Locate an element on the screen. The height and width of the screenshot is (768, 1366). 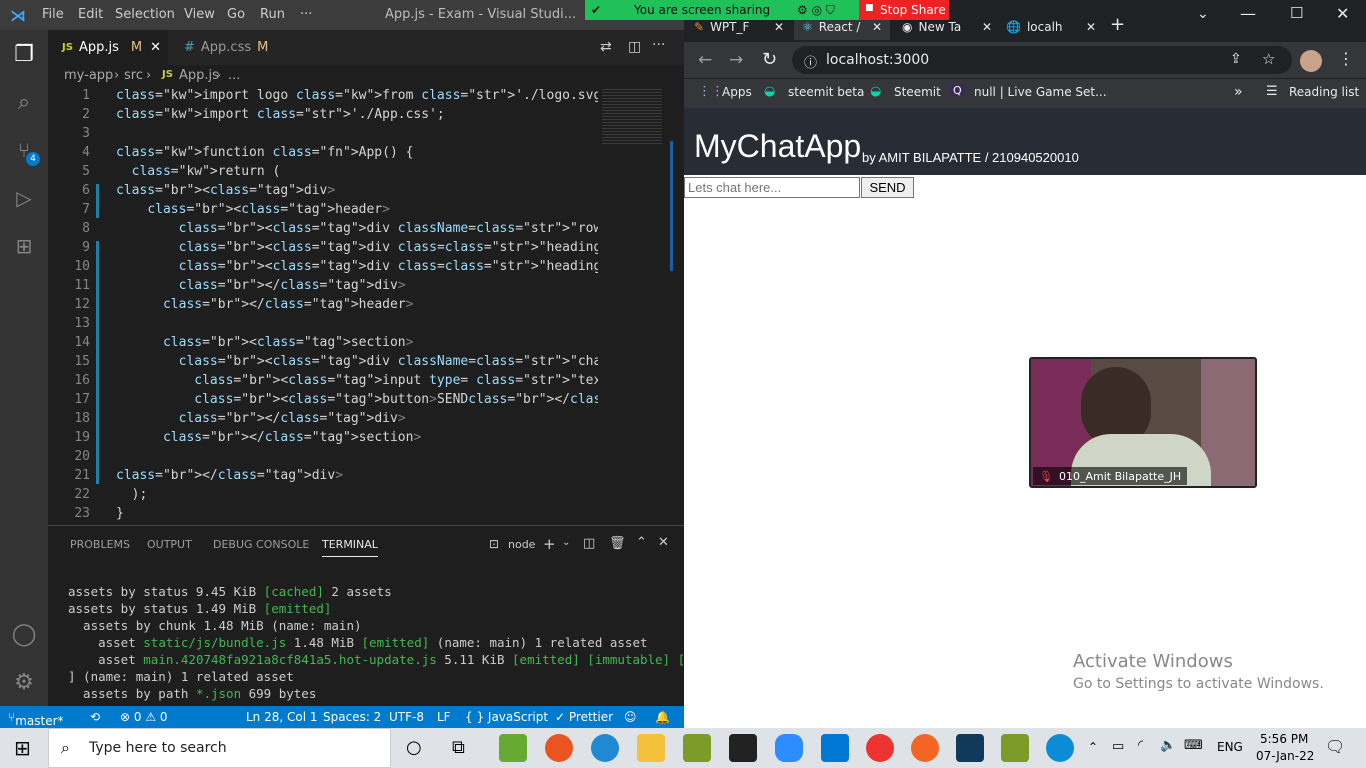
cortana-icon: ○ is located at coordinates (414, 747).